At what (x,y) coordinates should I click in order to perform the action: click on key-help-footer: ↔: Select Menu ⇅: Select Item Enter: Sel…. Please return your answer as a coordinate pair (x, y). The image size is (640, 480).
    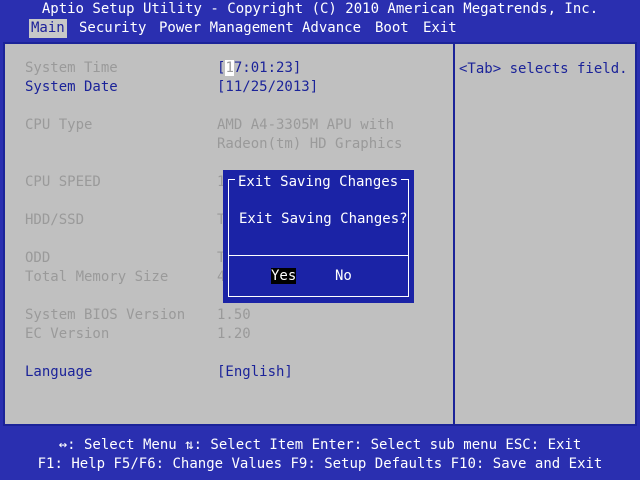
    Looking at the image, I should click on (320, 458).